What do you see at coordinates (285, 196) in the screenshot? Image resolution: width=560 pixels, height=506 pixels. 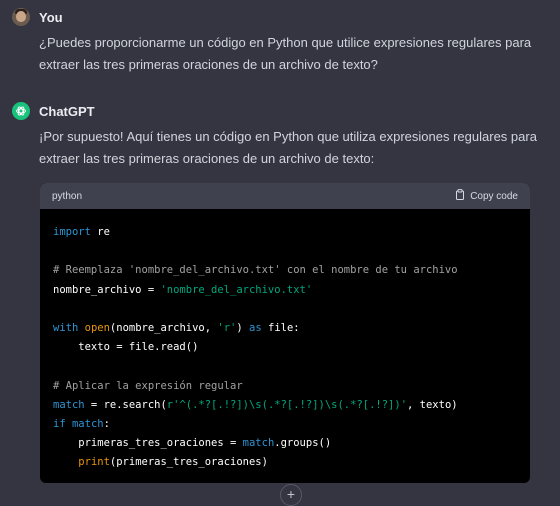 I see `code-header: python Copy code` at bounding box center [285, 196].